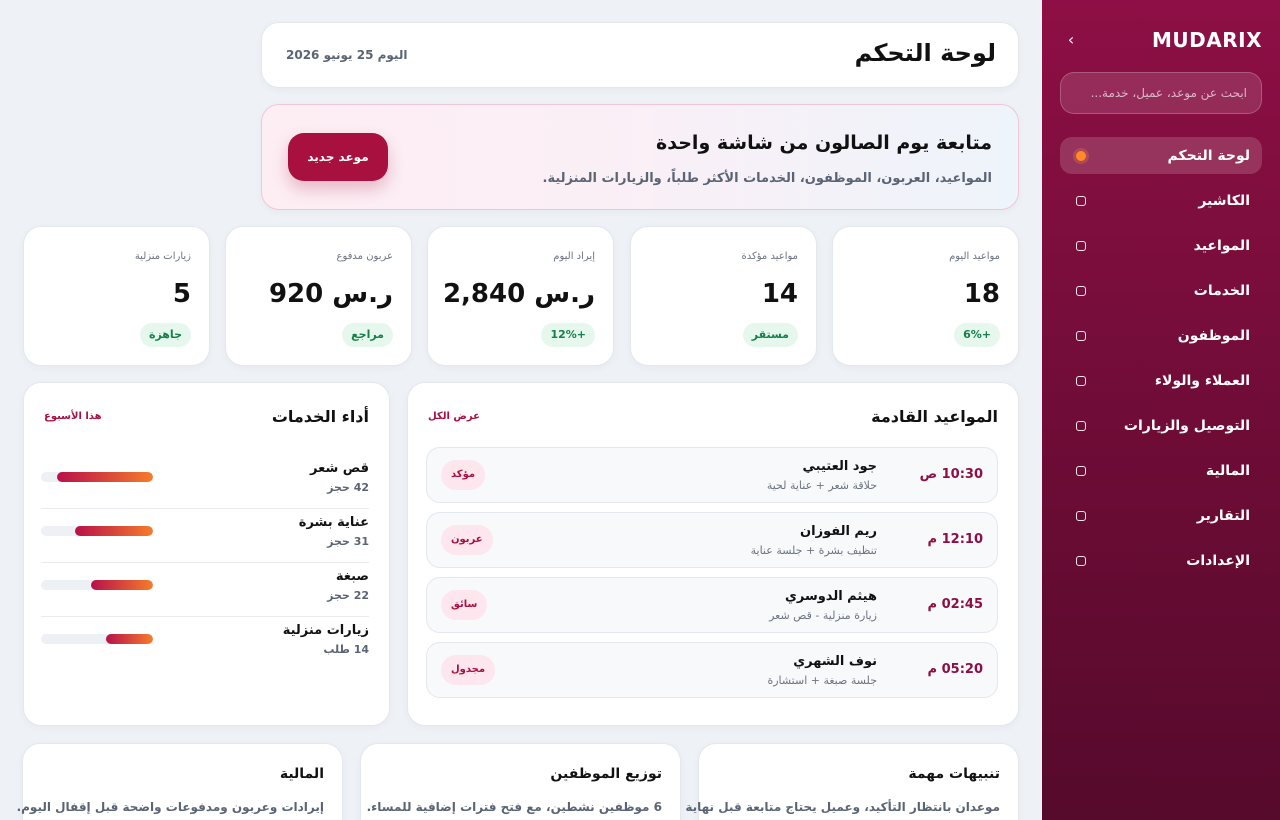 This screenshot has height=820, width=1280. What do you see at coordinates (821, 485) in the screenshot?
I see `appointment-service: حلاقة شعر + عناية لحية` at bounding box center [821, 485].